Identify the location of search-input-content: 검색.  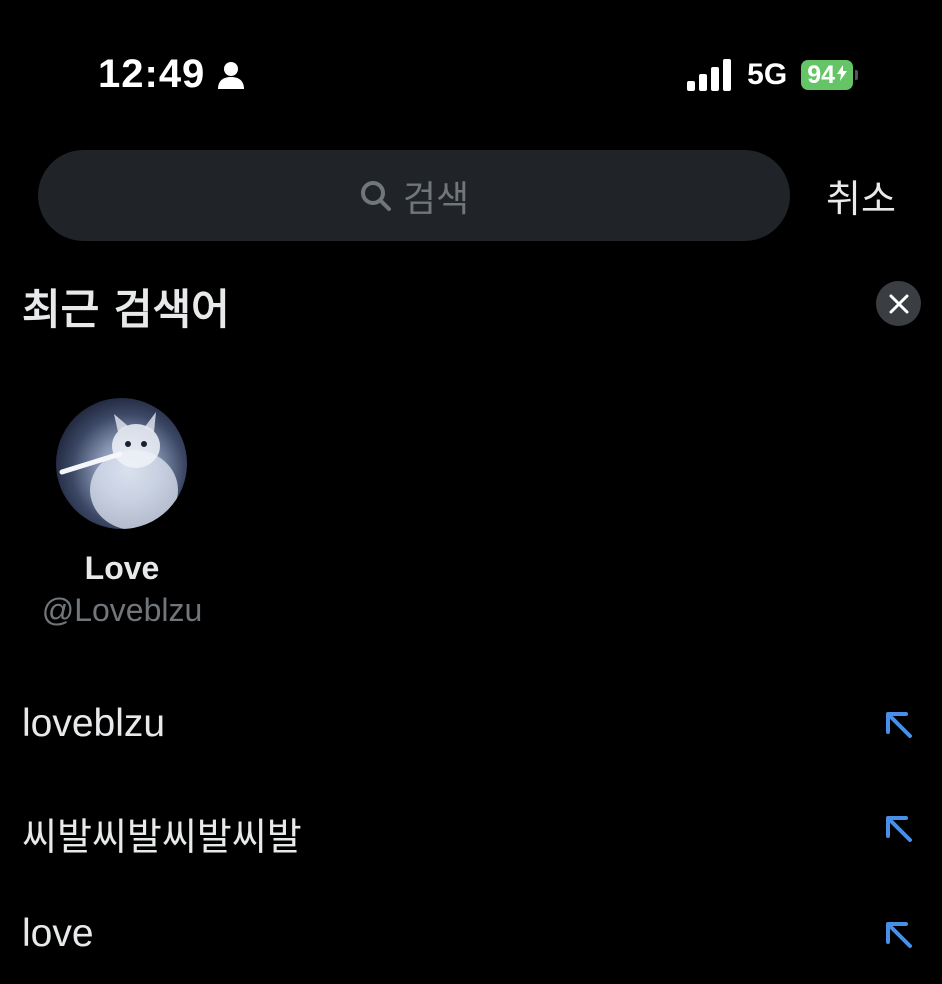
(414, 196).